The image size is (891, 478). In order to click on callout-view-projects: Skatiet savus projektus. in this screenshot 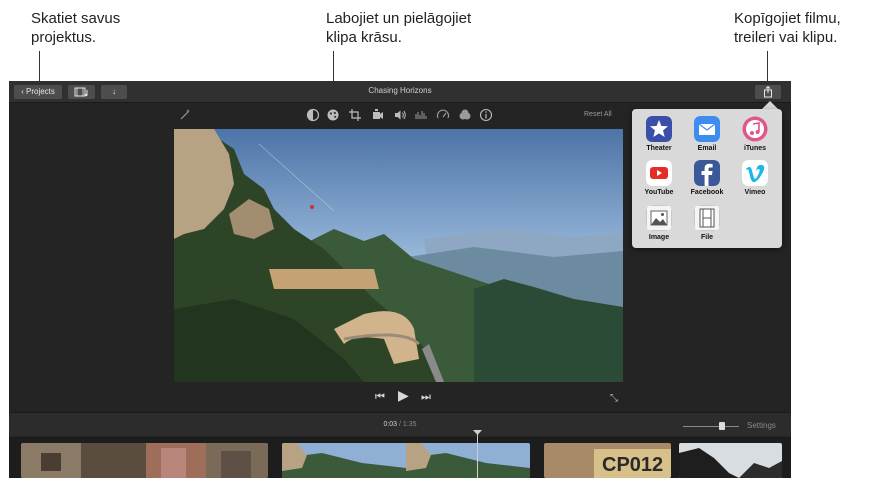, I will do `click(75, 28)`.